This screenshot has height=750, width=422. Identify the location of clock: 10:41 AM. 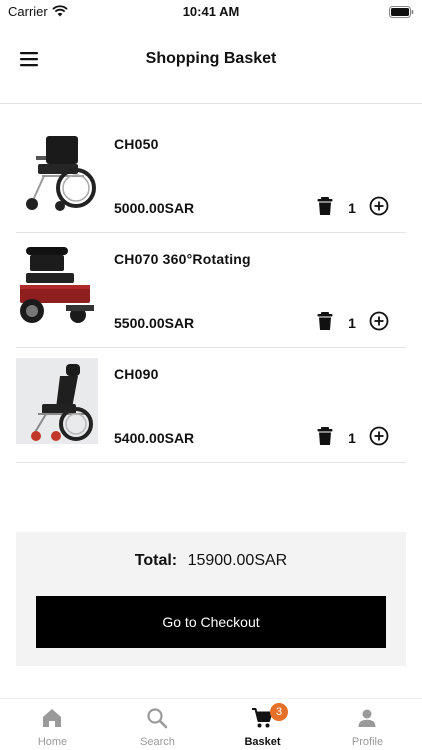
(211, 11).